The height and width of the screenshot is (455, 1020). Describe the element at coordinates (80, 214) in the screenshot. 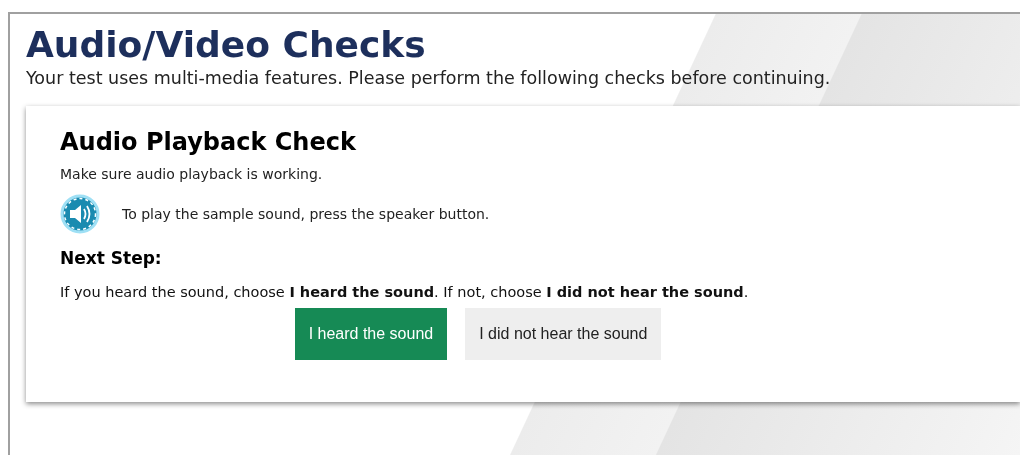

I see `speaker-button` at that location.